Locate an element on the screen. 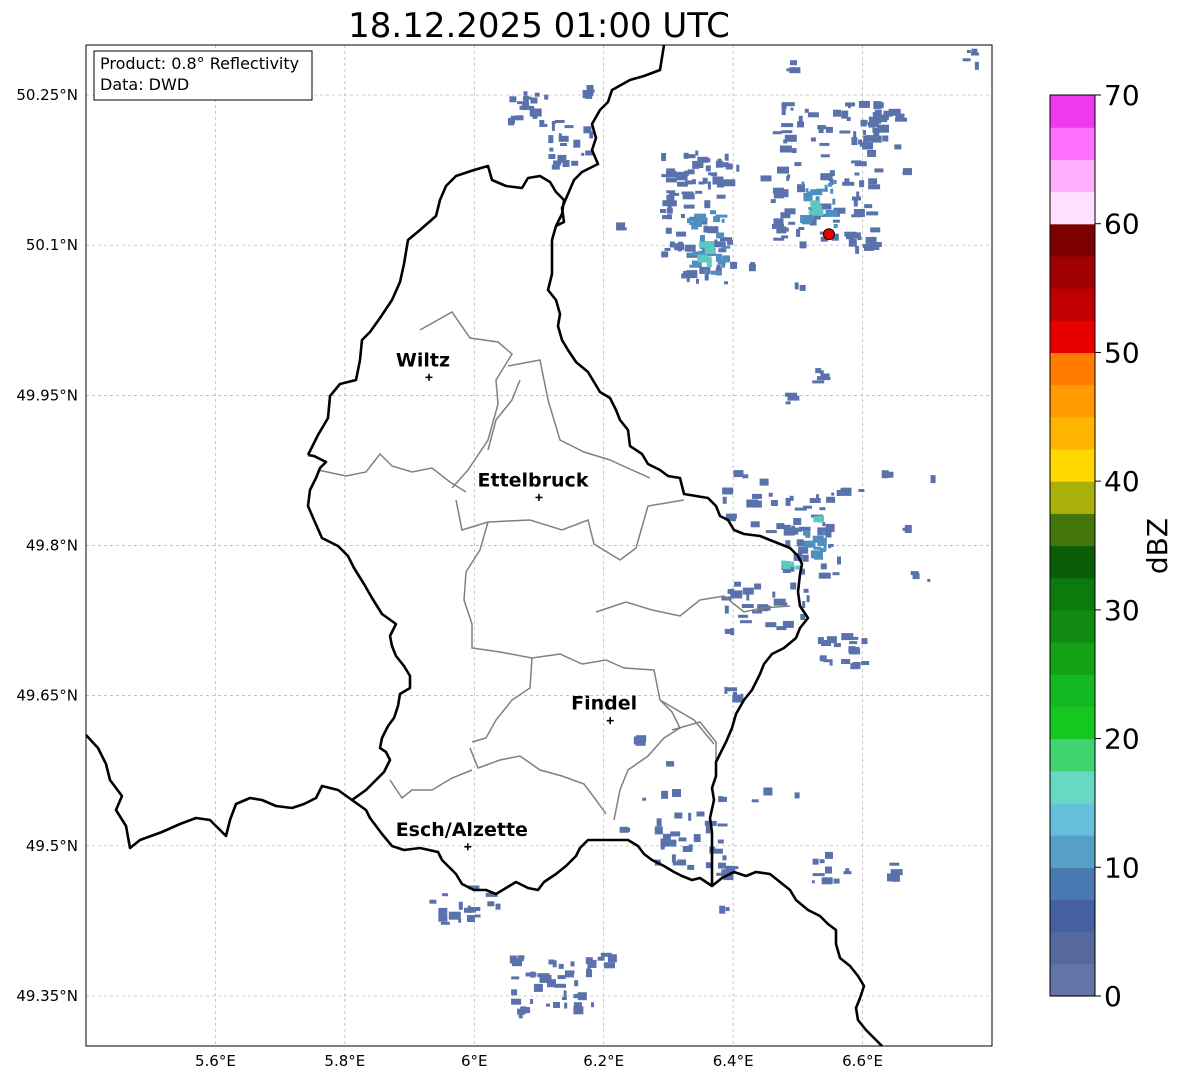  city-label: Findel is located at coordinates (604, 704).